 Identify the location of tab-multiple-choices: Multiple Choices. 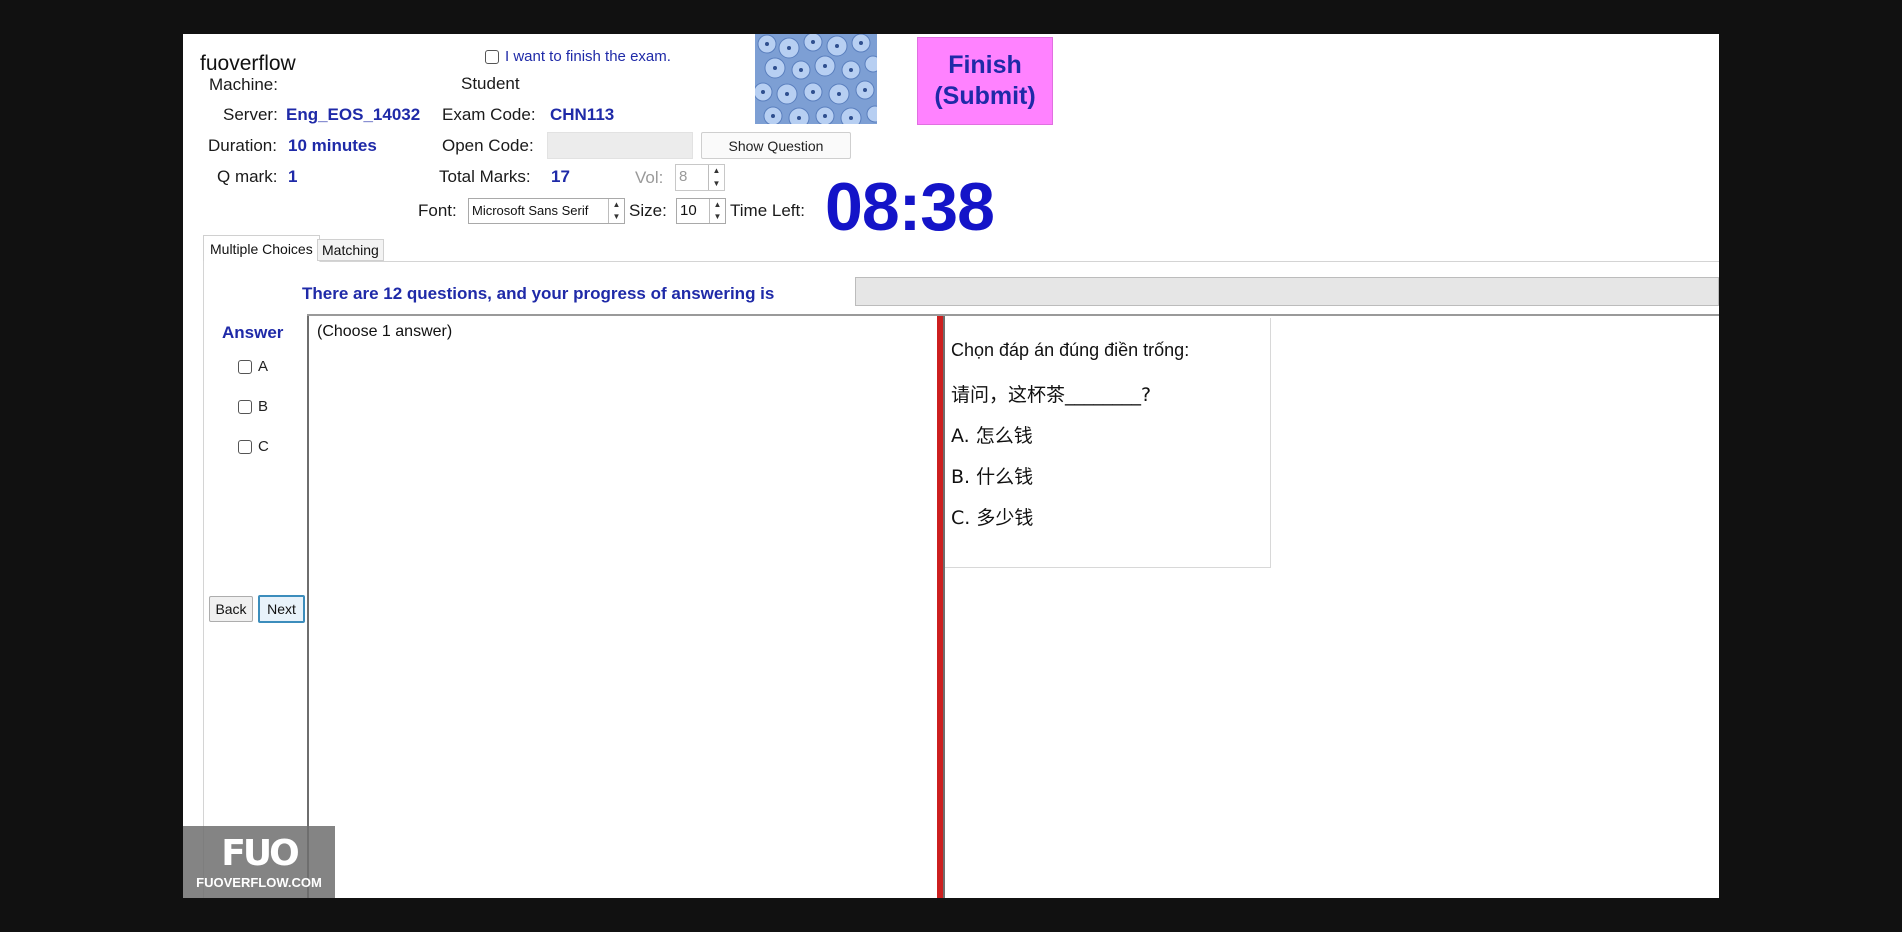
(261, 248).